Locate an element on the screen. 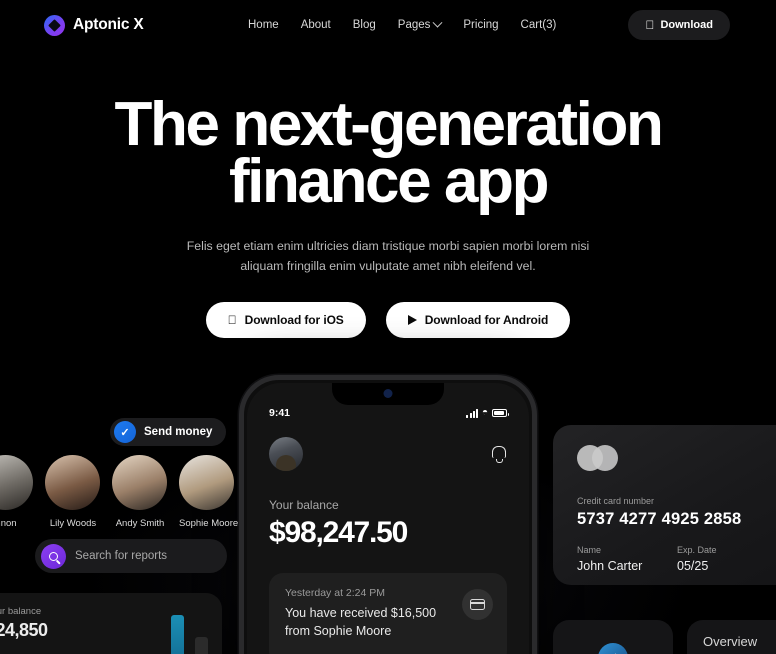  nav-link-pages: Pages is located at coordinates (420, 24).